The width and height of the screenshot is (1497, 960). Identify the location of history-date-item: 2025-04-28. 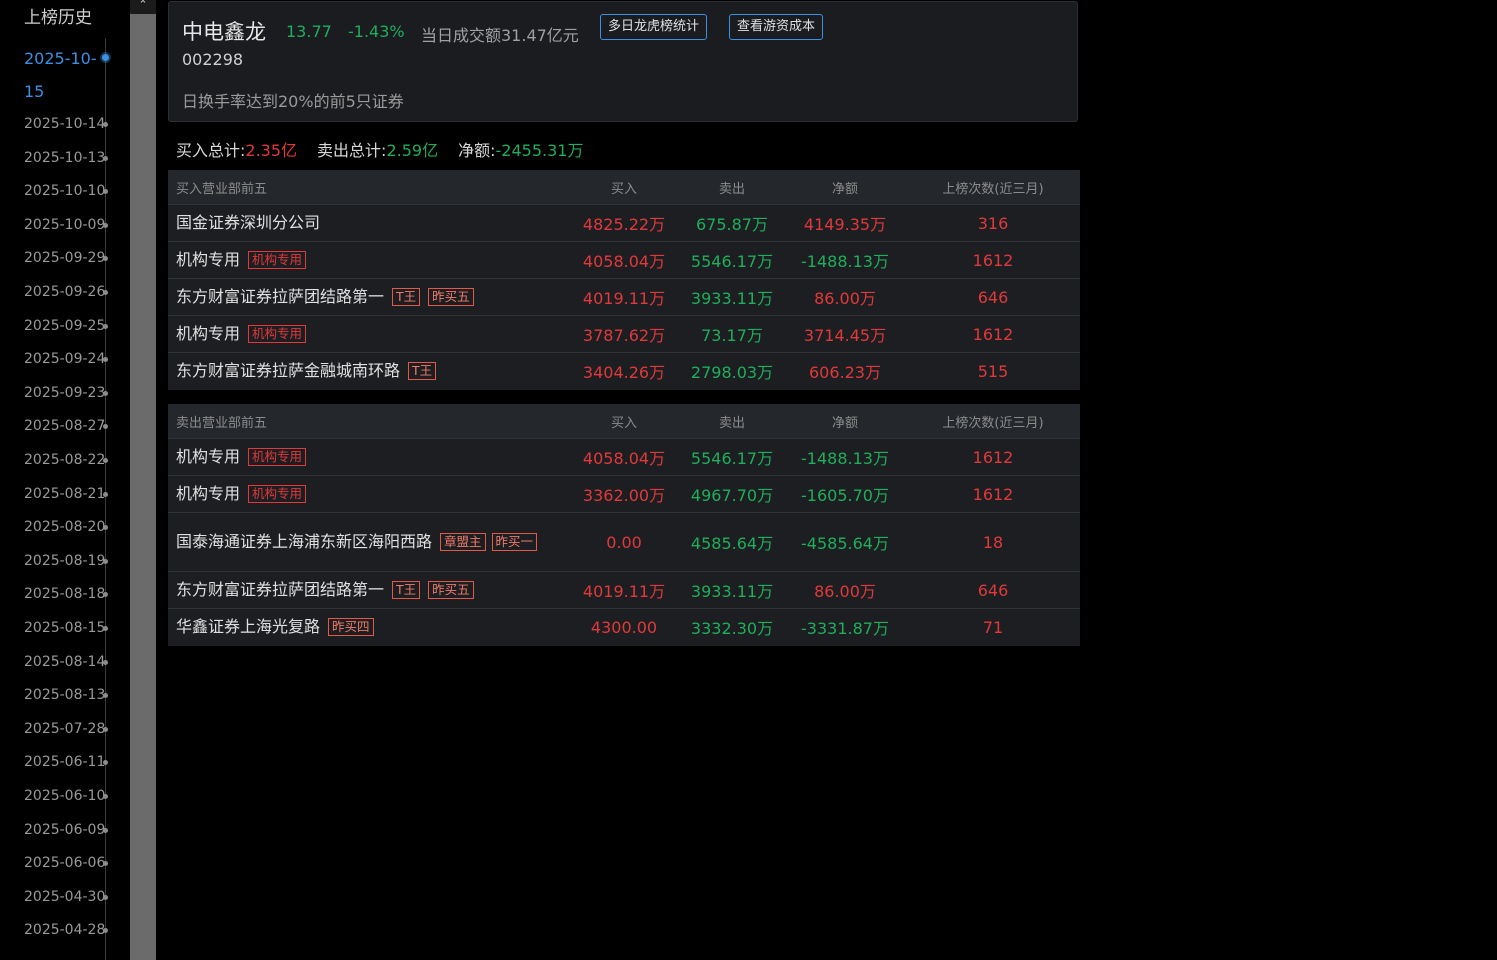
(64, 930).